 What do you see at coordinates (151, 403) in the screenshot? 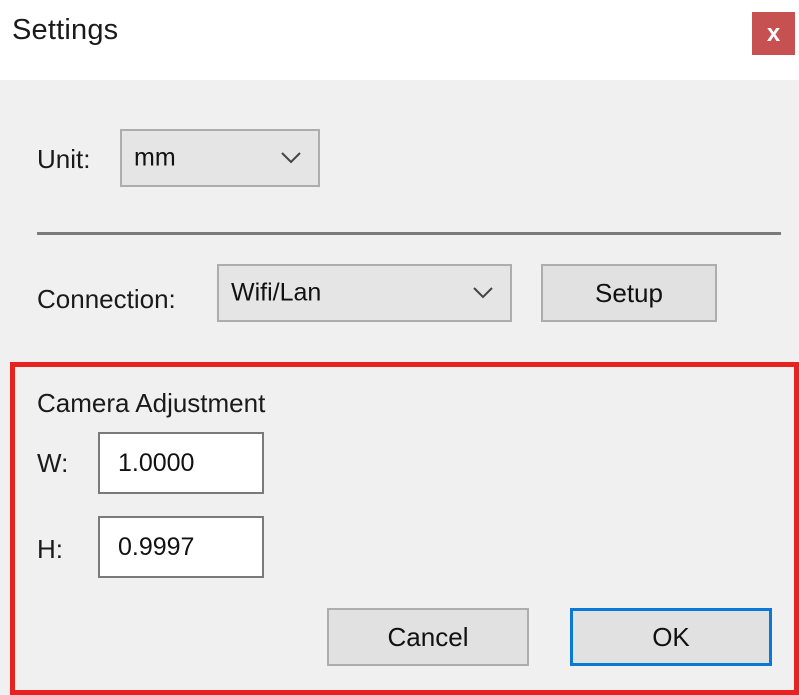
I see `camera-adjustment-heading: Camera Adjustment` at bounding box center [151, 403].